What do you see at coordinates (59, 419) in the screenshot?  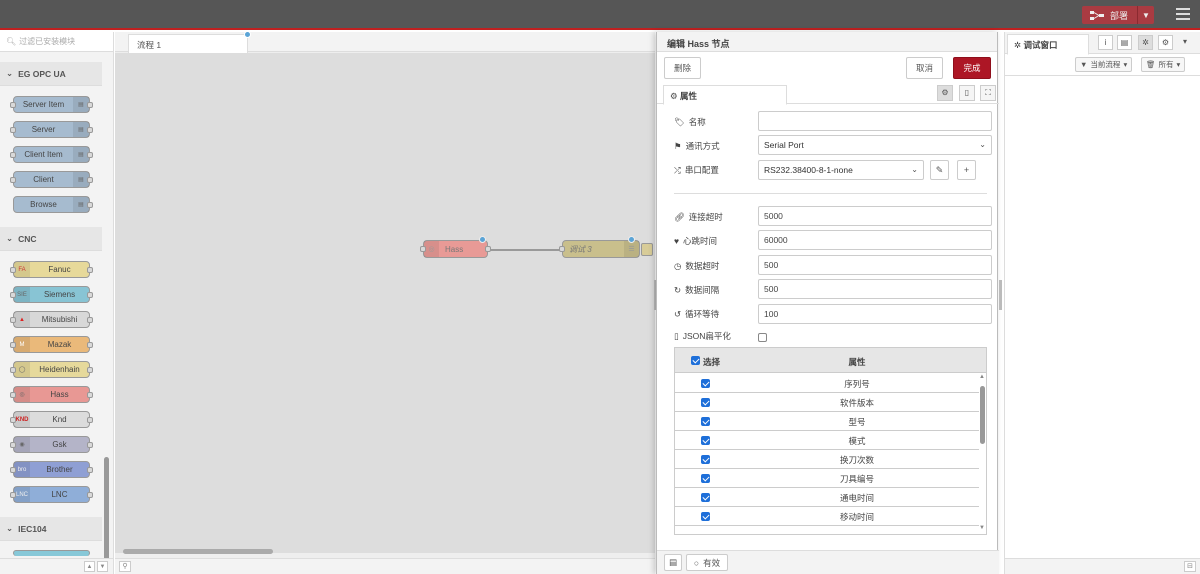 I see `node-label: Knd` at bounding box center [59, 419].